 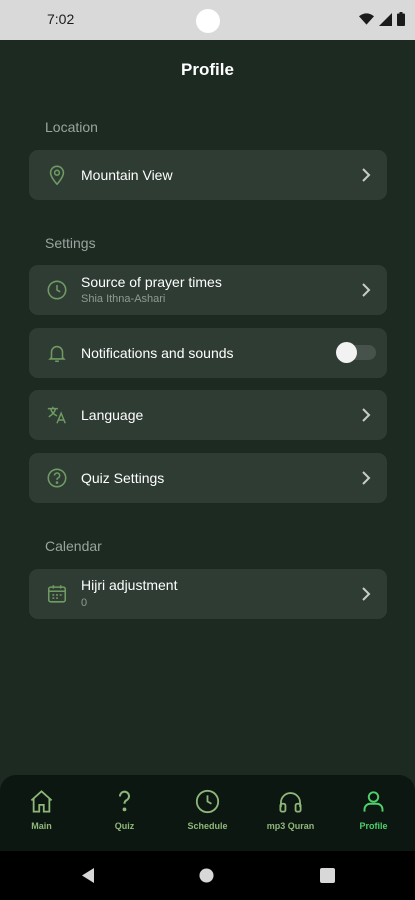 What do you see at coordinates (127, 175) in the screenshot?
I see `location-item-title: Mountain View` at bounding box center [127, 175].